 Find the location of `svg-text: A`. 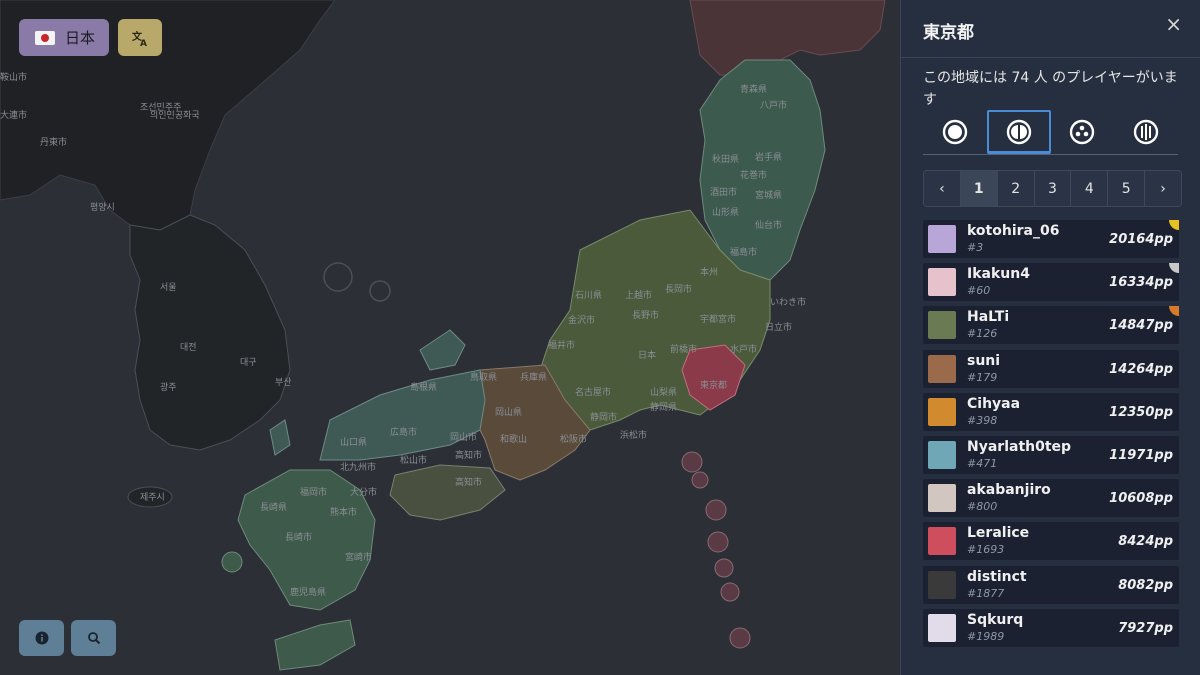

svg-text: A is located at coordinates (143, 43).